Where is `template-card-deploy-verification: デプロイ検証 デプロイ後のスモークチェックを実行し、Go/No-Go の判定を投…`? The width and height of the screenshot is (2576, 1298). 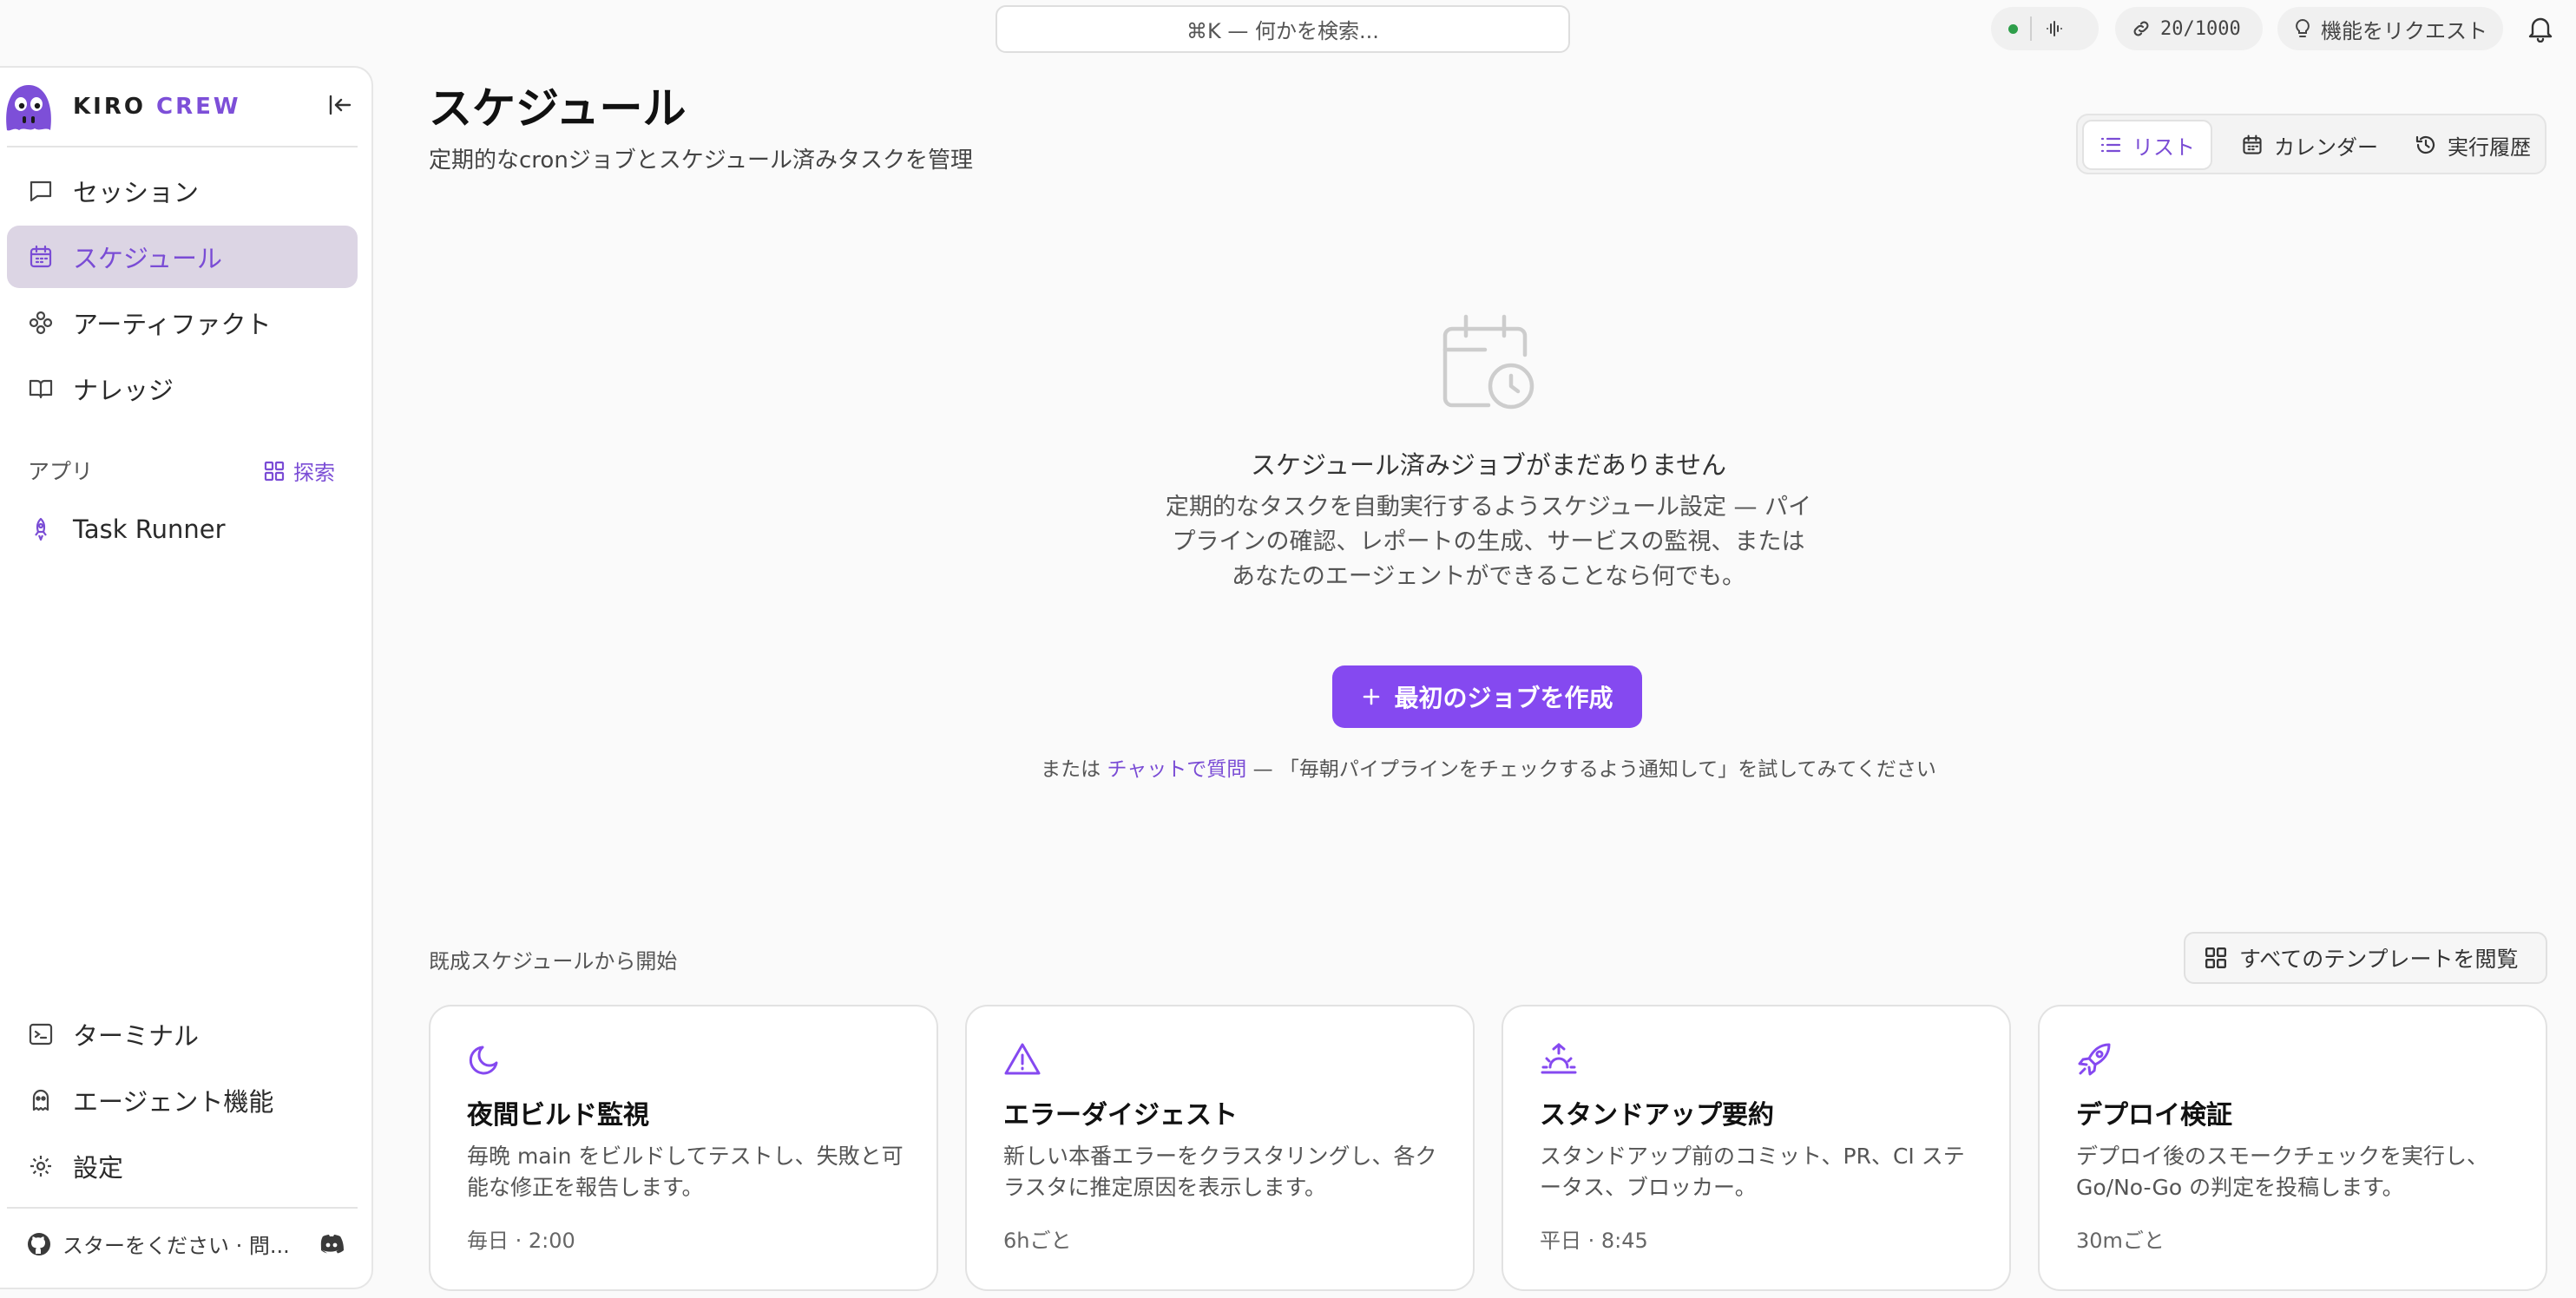 template-card-deploy-verification: デプロイ検証 デプロイ後のスモークチェックを実行し、Go/No-Go の判定を投… is located at coordinates (2292, 1148).